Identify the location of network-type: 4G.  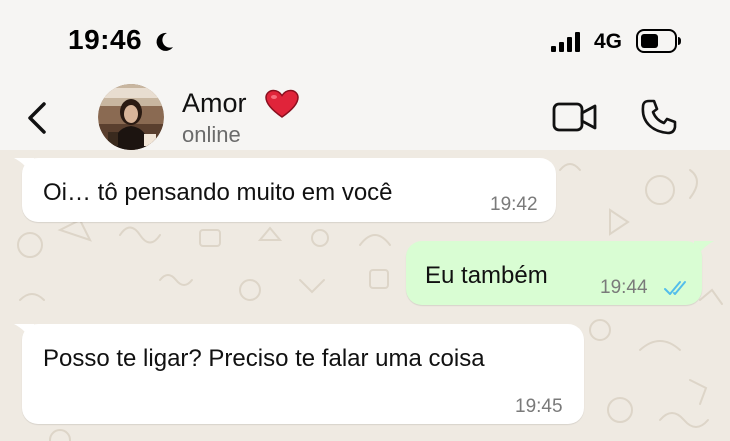
(608, 41).